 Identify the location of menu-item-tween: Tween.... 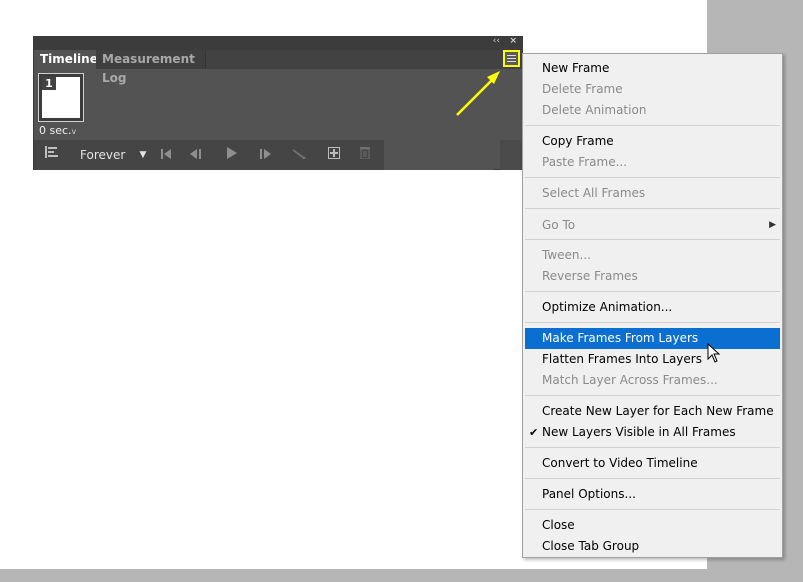
(652, 255).